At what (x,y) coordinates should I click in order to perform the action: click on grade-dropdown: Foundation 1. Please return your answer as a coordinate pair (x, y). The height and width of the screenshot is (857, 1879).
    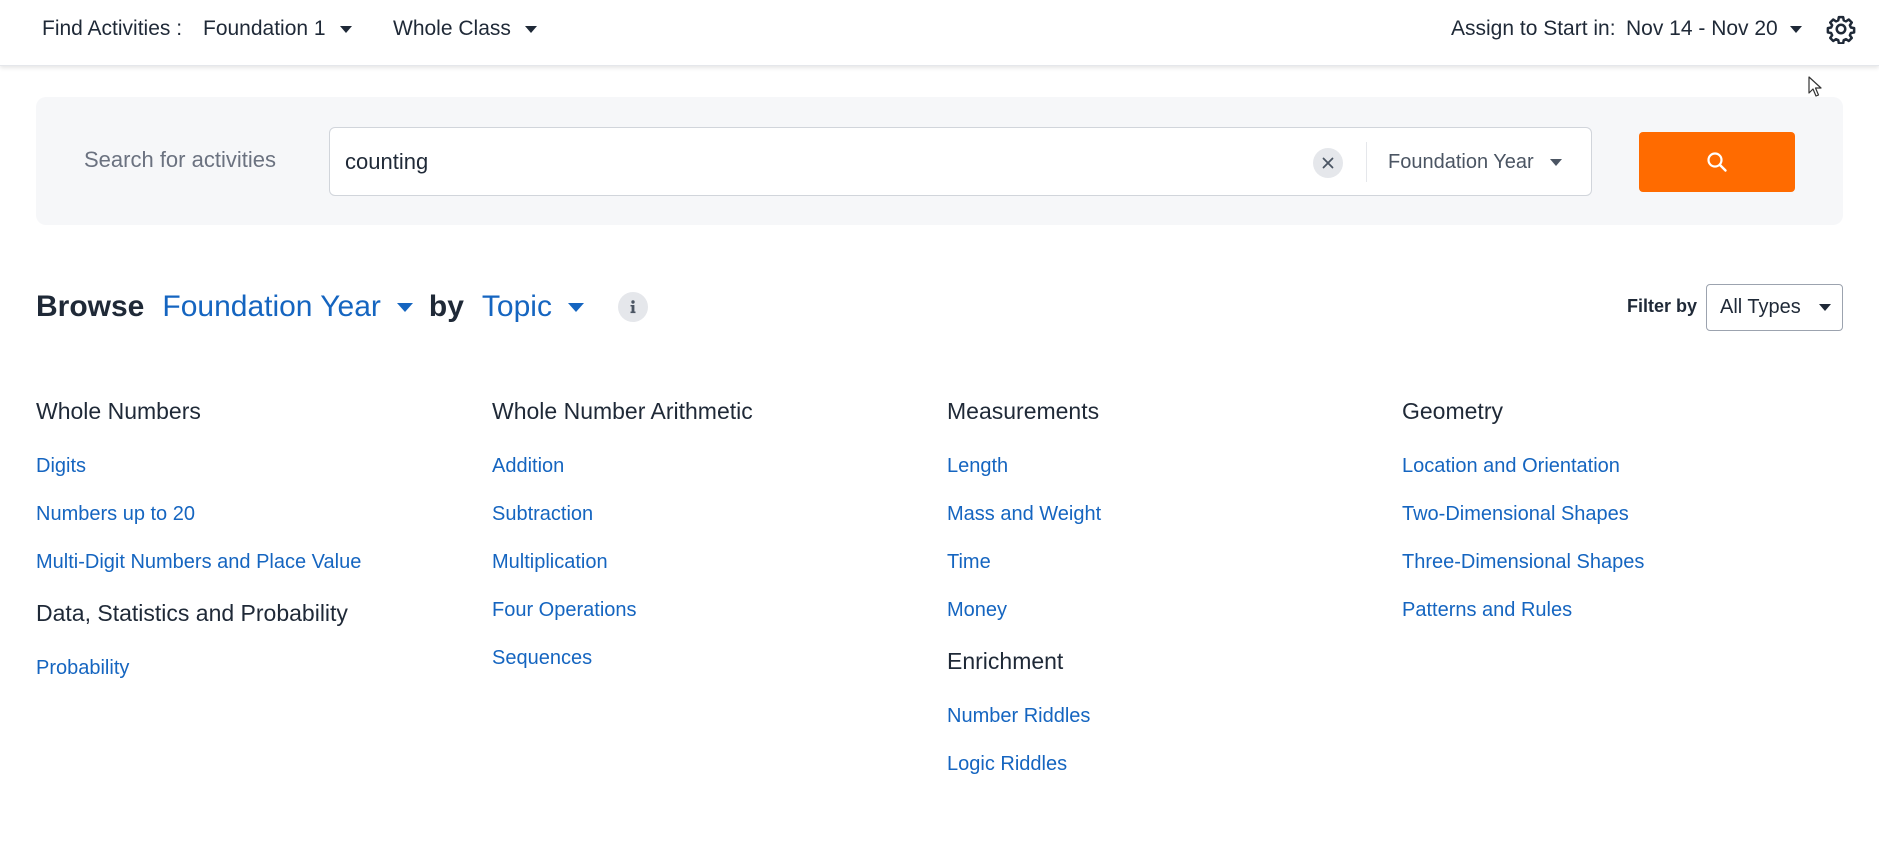
    Looking at the image, I should click on (277, 29).